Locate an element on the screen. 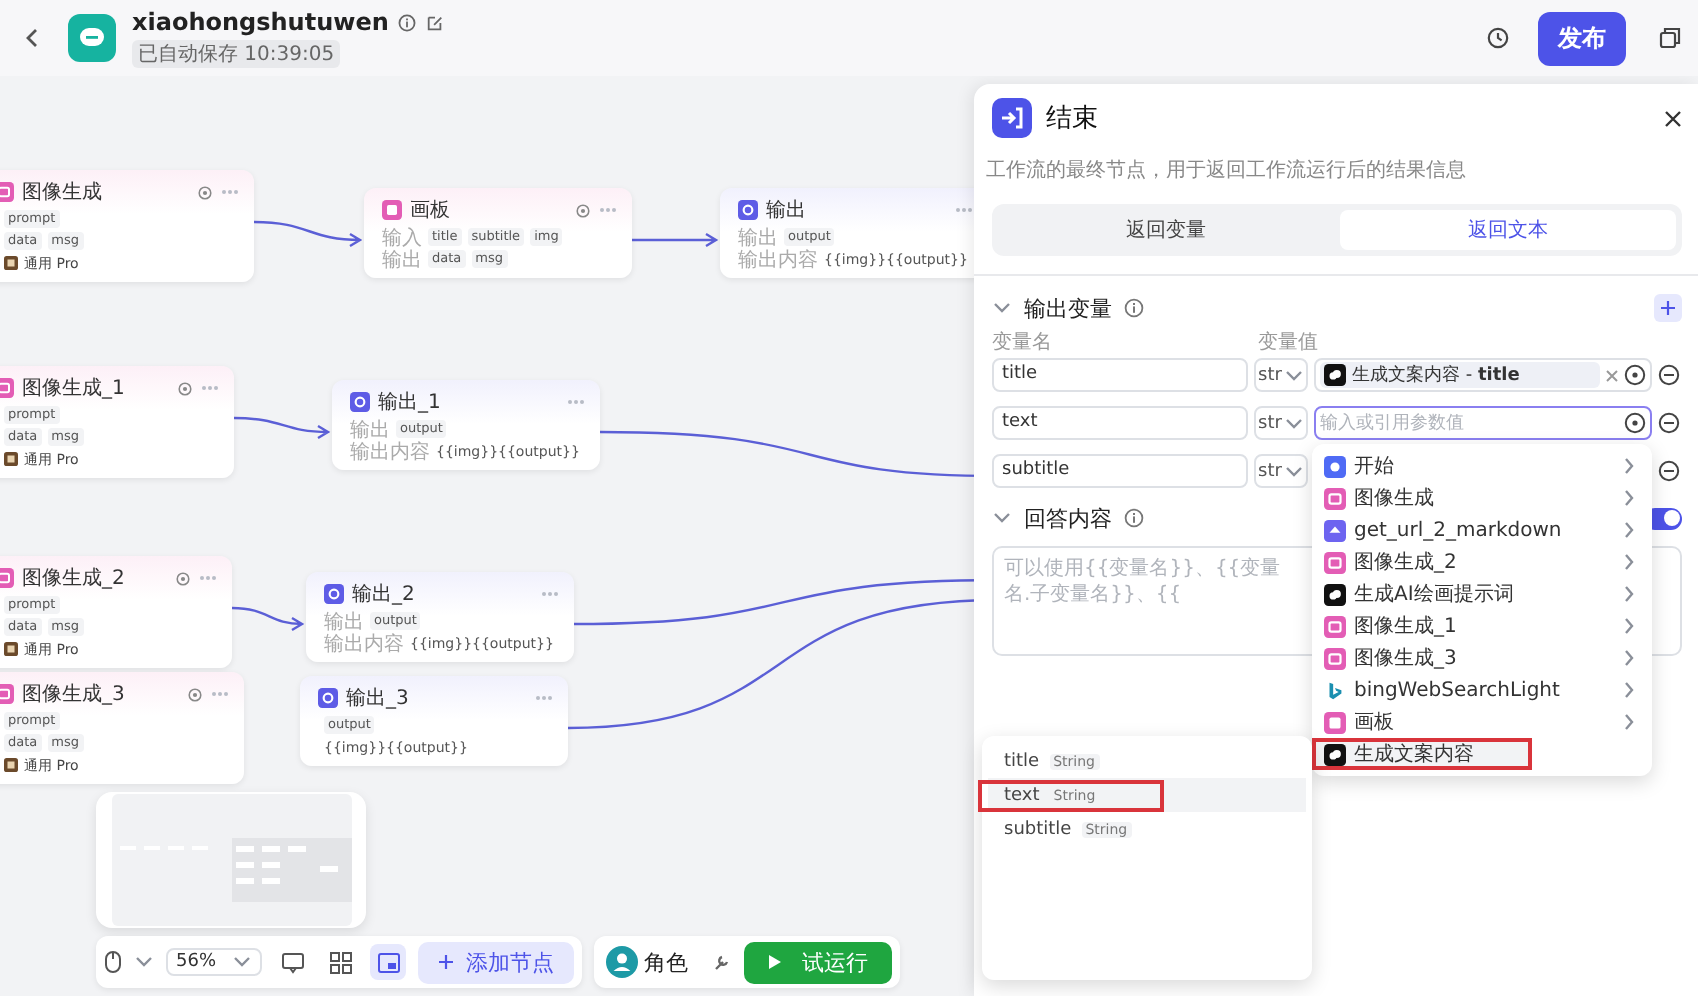  publish-button: 发布 is located at coordinates (1582, 38).